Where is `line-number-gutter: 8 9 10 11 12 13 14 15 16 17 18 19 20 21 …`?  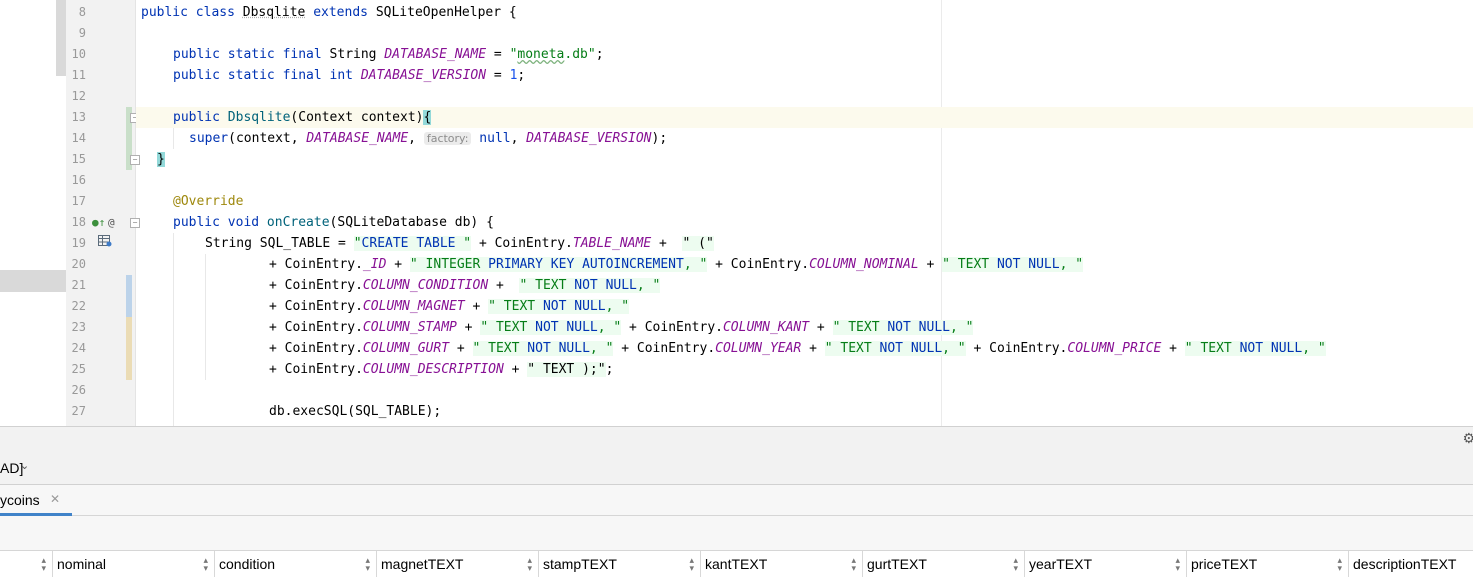 line-number-gutter: 8 9 10 11 12 13 14 15 16 17 18 19 20 21 … is located at coordinates (103, 213).